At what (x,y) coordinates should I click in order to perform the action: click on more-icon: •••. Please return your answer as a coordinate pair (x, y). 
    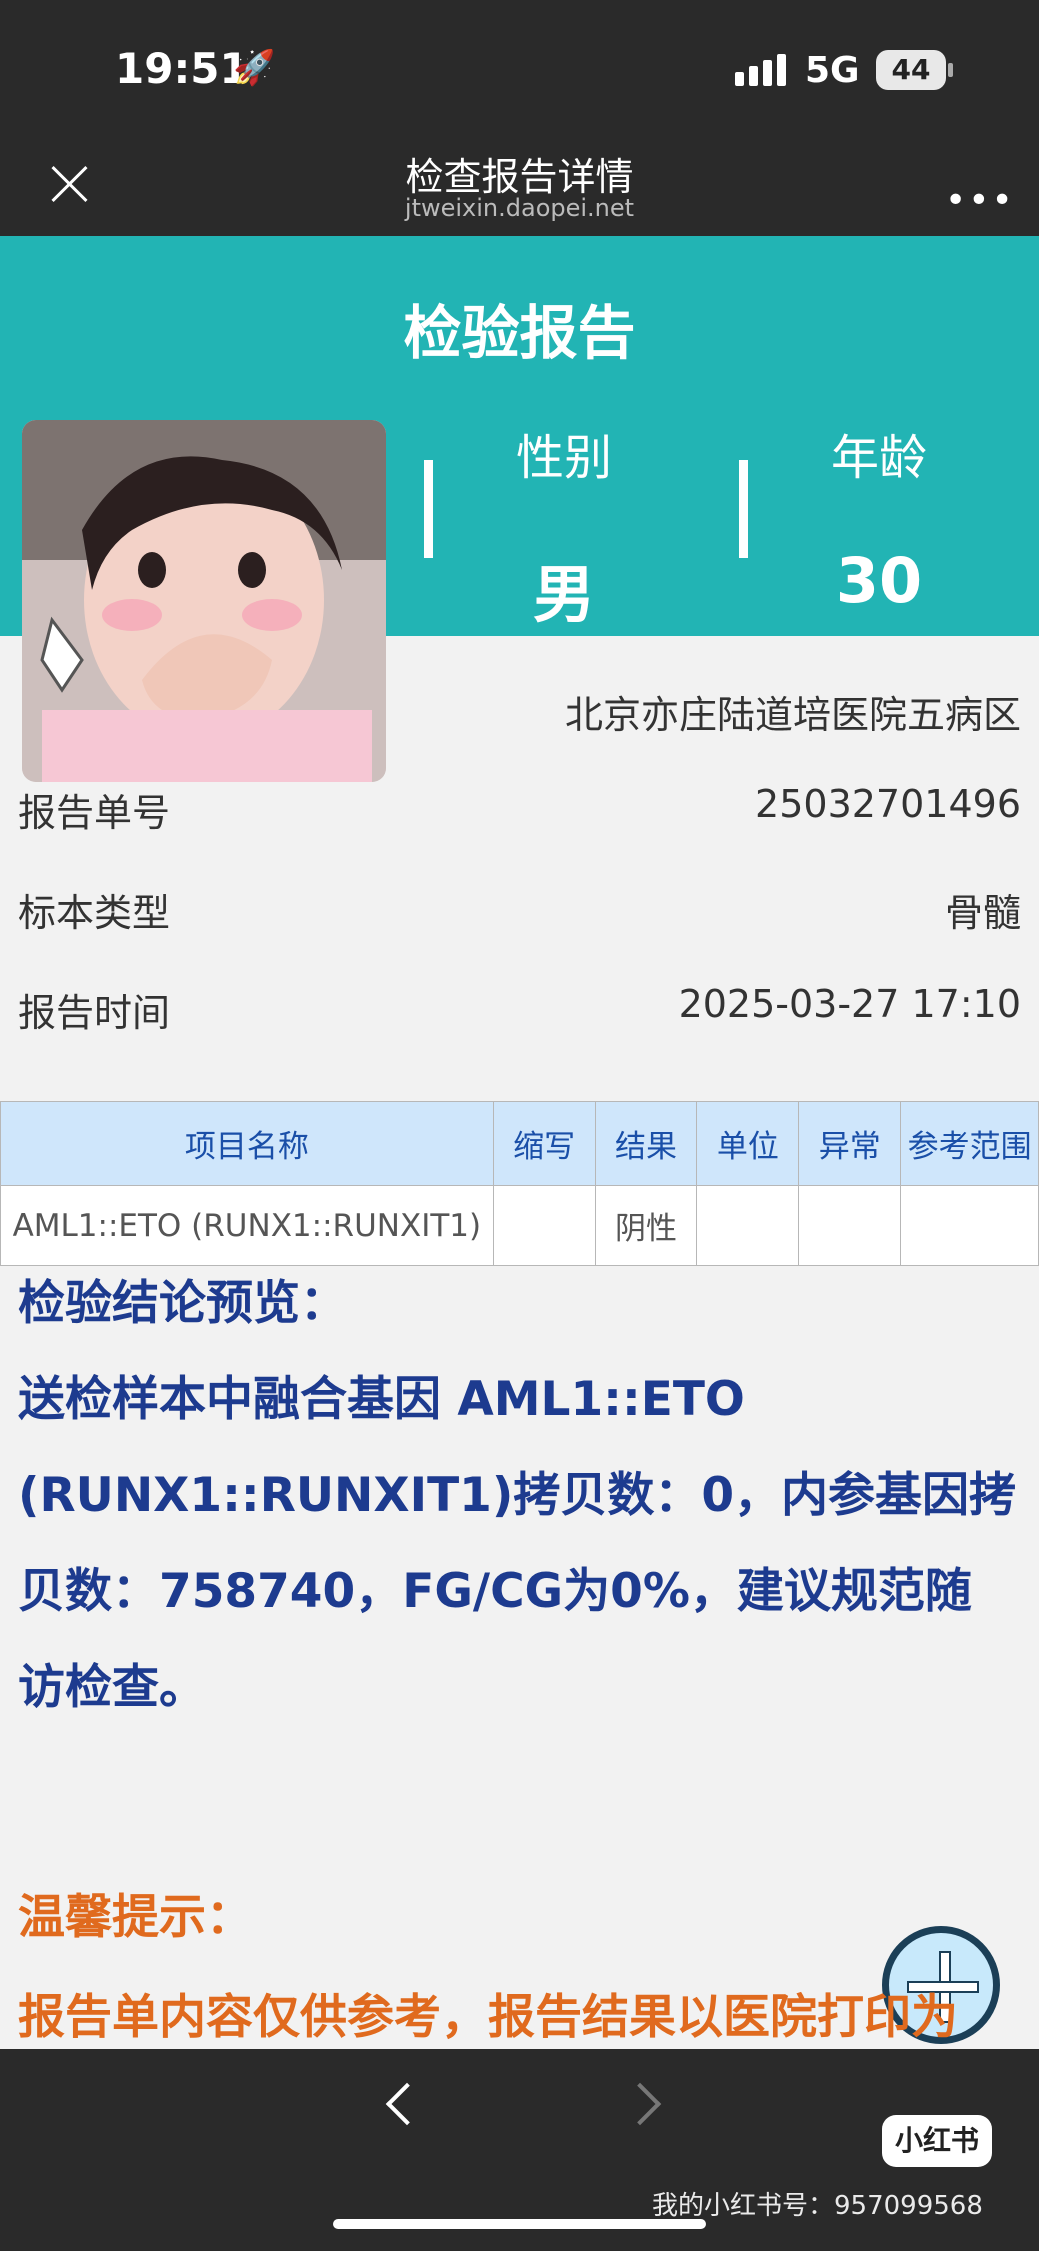
    Looking at the image, I should click on (980, 200).